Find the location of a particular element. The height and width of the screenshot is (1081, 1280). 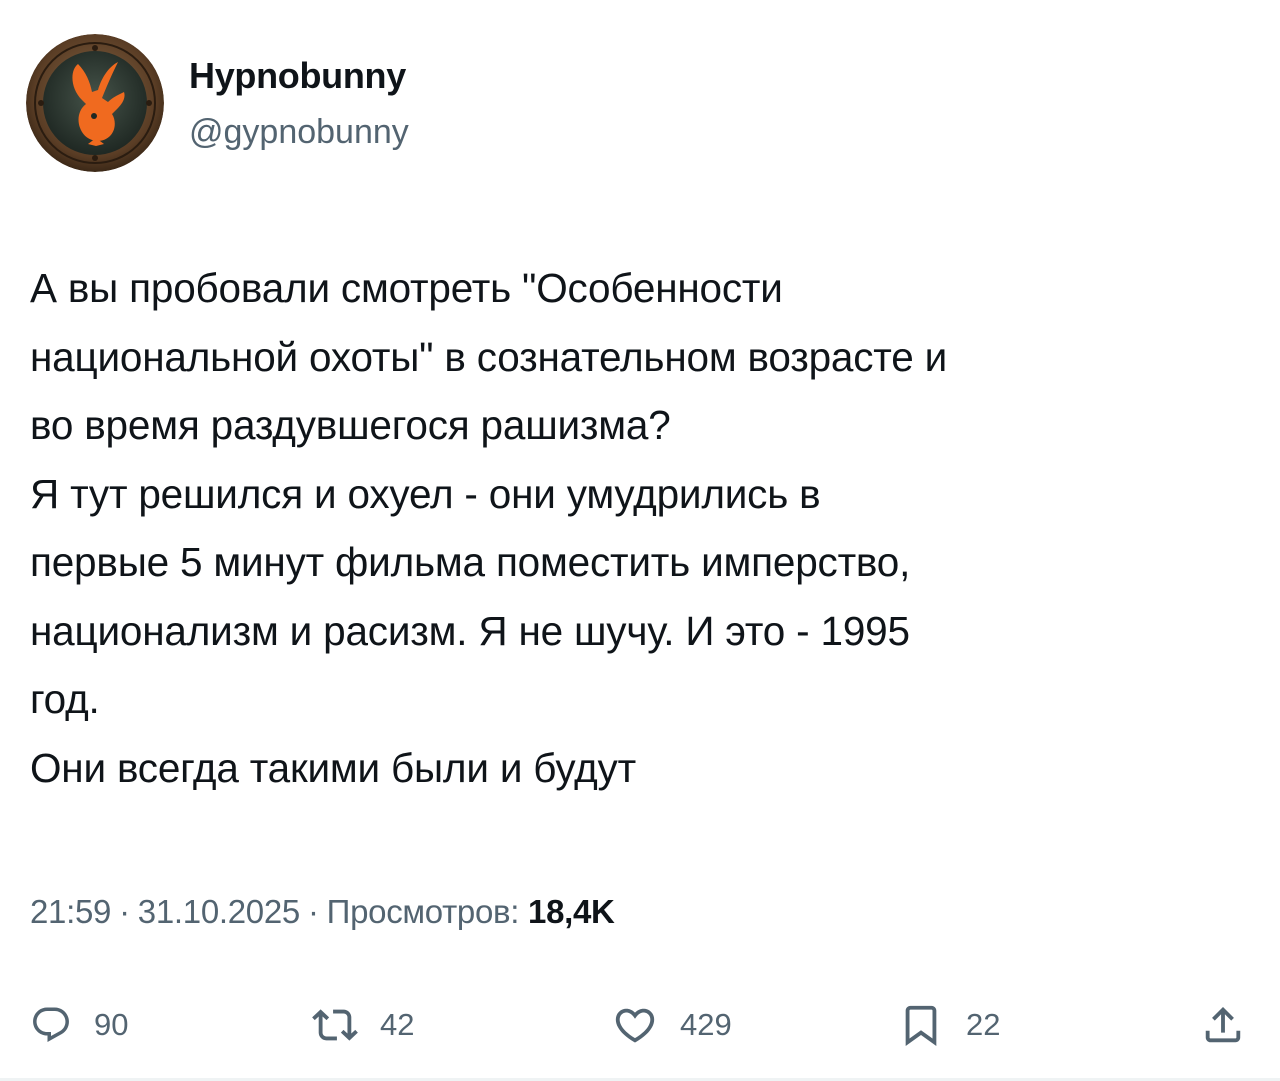

playboy-bunny-emblem-icon is located at coordinates (95, 103).